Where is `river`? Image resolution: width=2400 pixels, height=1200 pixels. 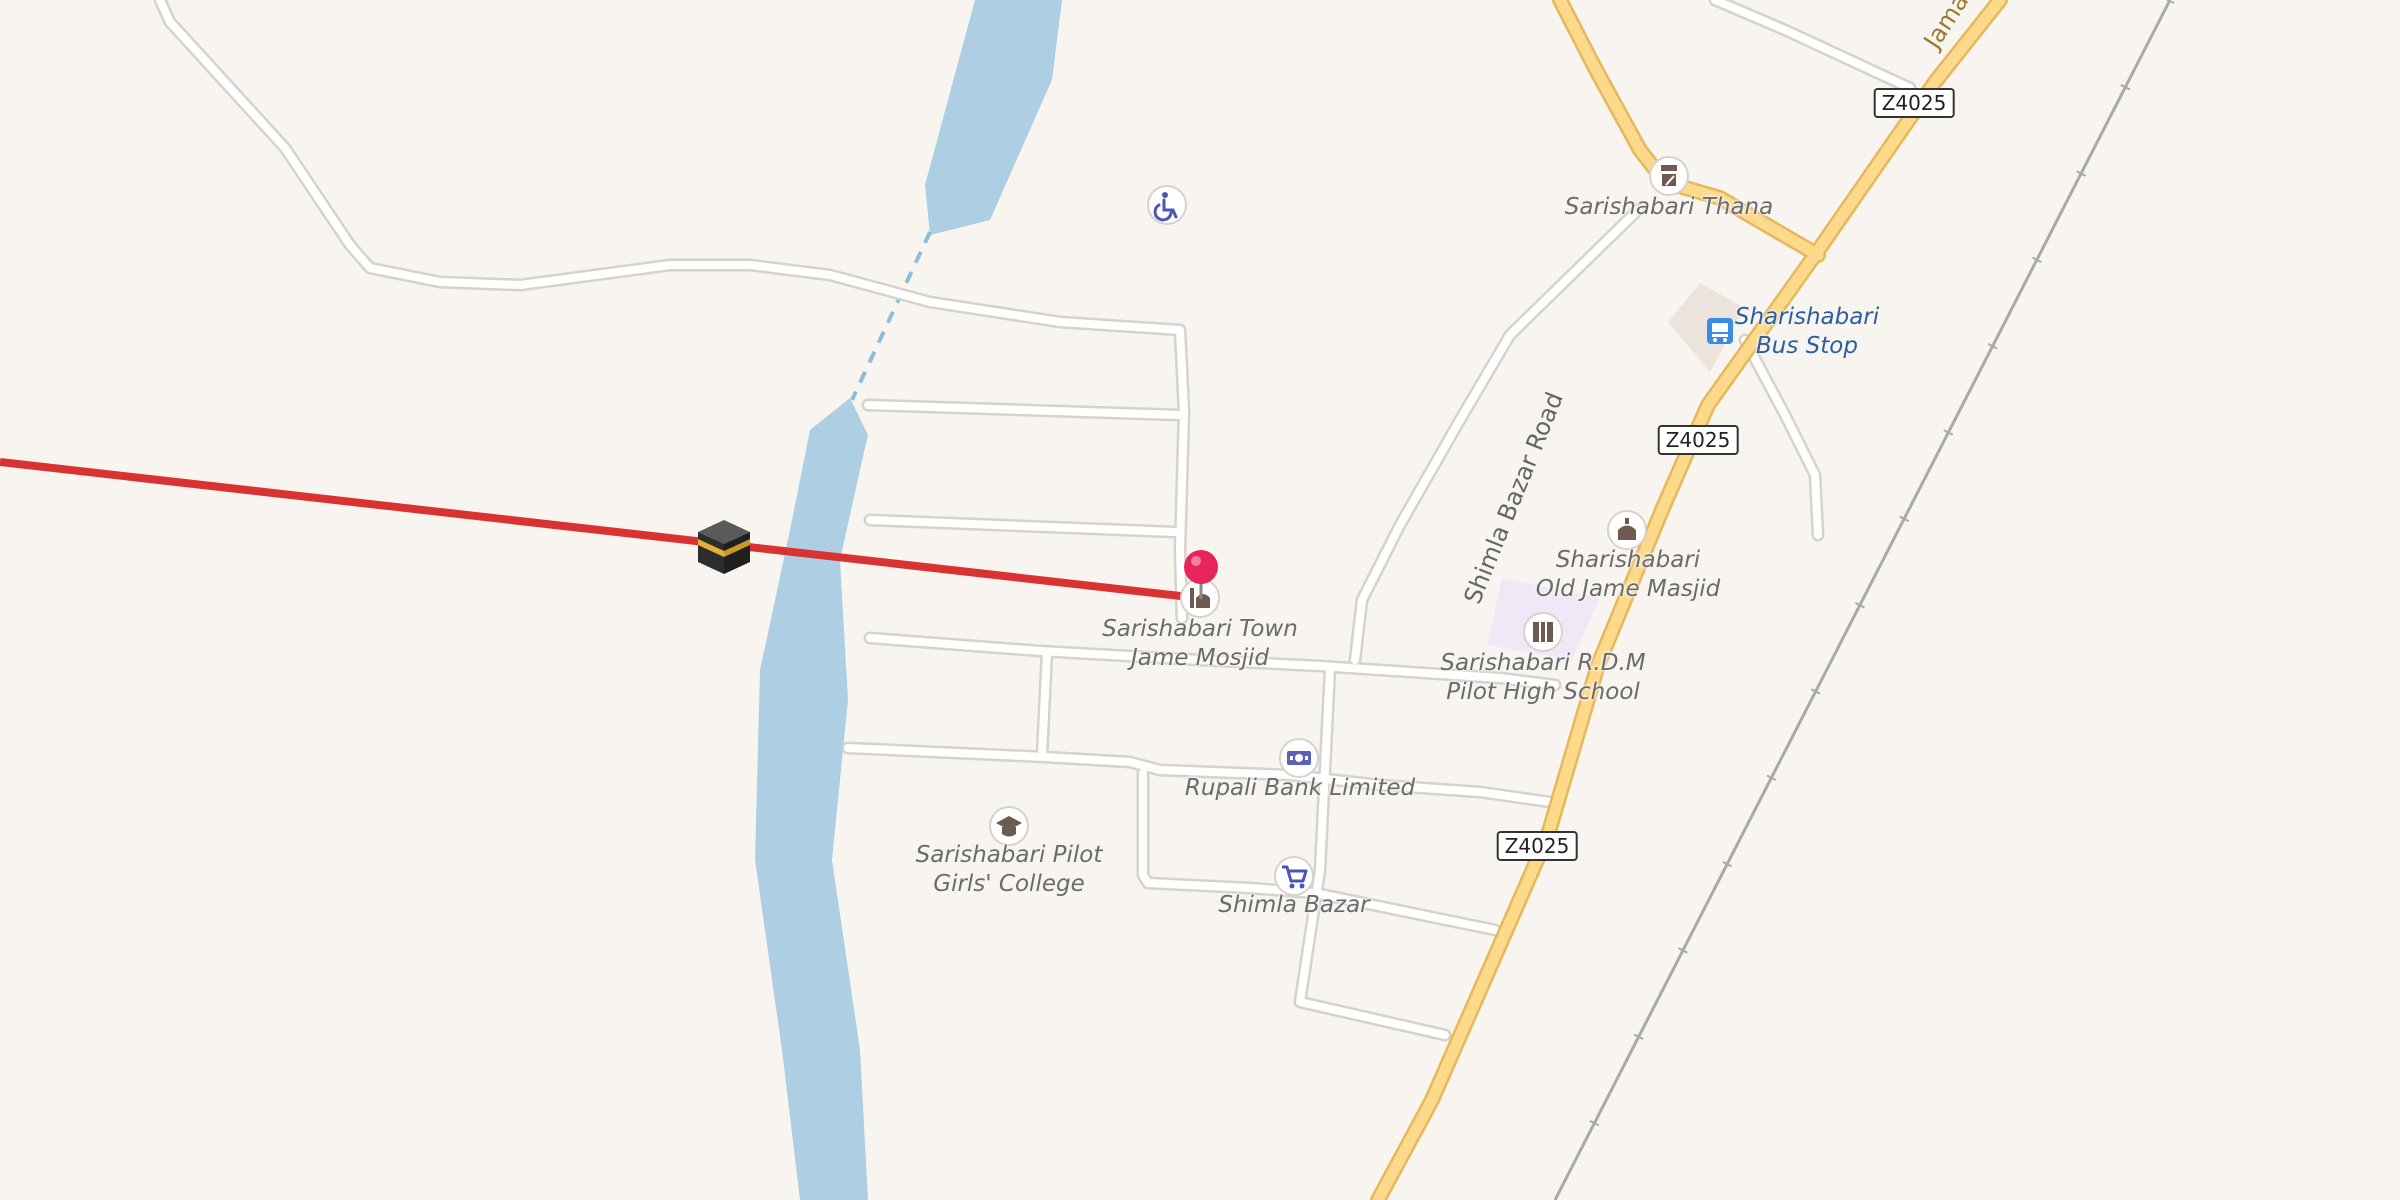 river is located at coordinates (908, 600).